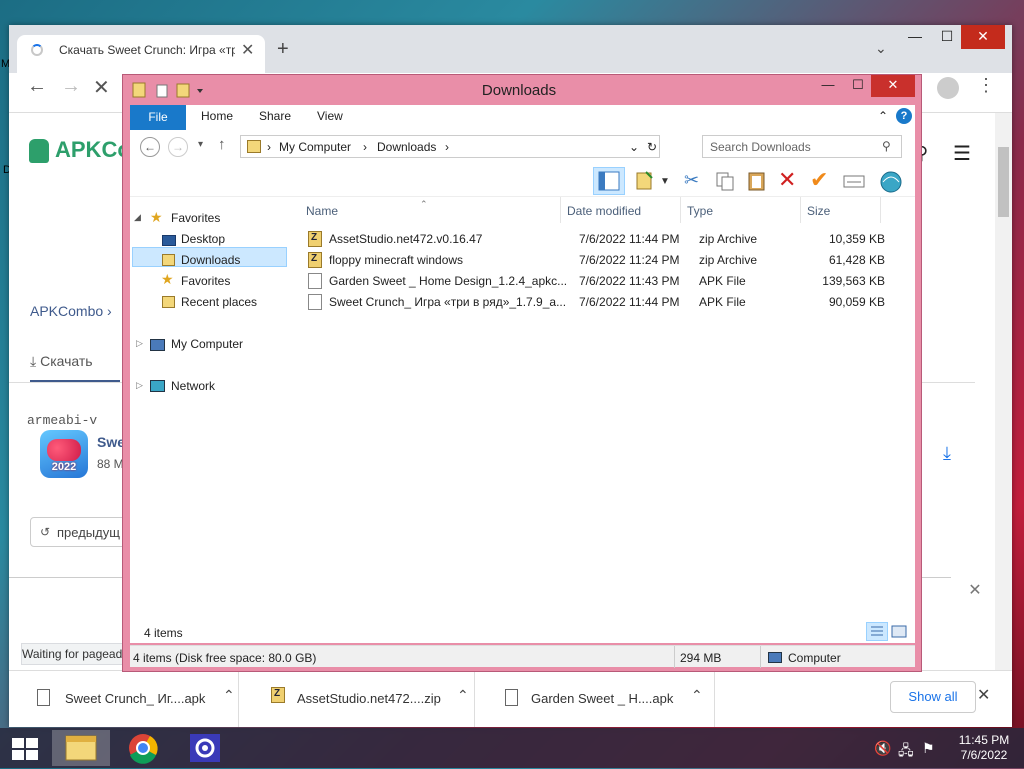 This screenshot has width=1024, height=769. I want to click on delete-icon: ✕, so click(787, 180).